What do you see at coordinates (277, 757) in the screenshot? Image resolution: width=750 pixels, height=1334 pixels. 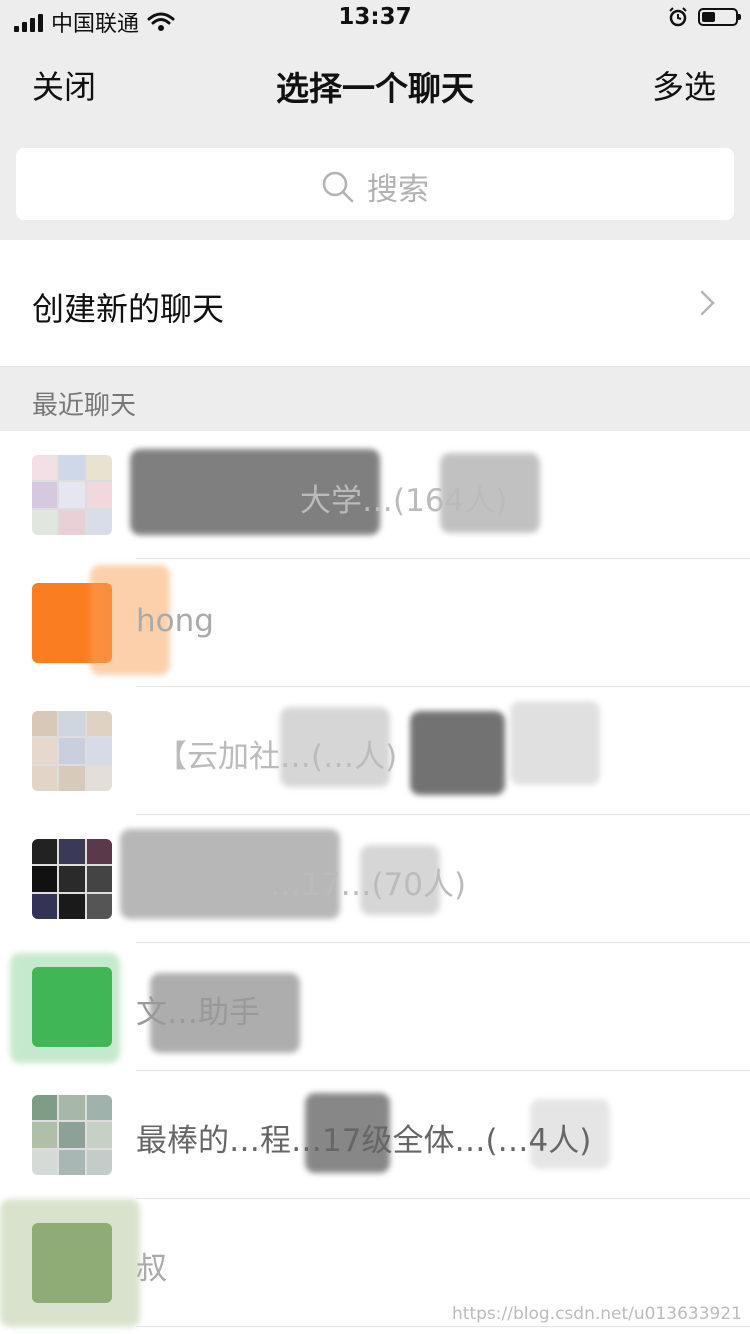 I see `chat-name: 【云加社…(…人)` at bounding box center [277, 757].